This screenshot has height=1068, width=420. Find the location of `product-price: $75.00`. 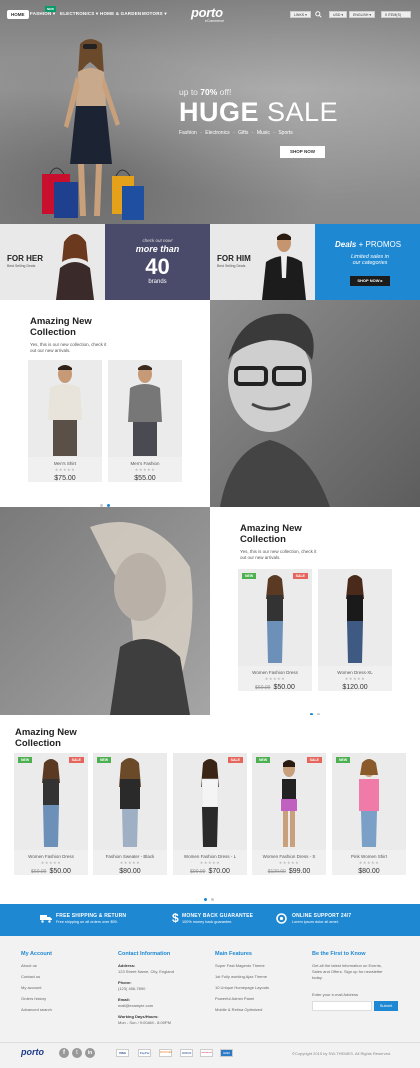

product-price: $75.00 is located at coordinates (65, 478).